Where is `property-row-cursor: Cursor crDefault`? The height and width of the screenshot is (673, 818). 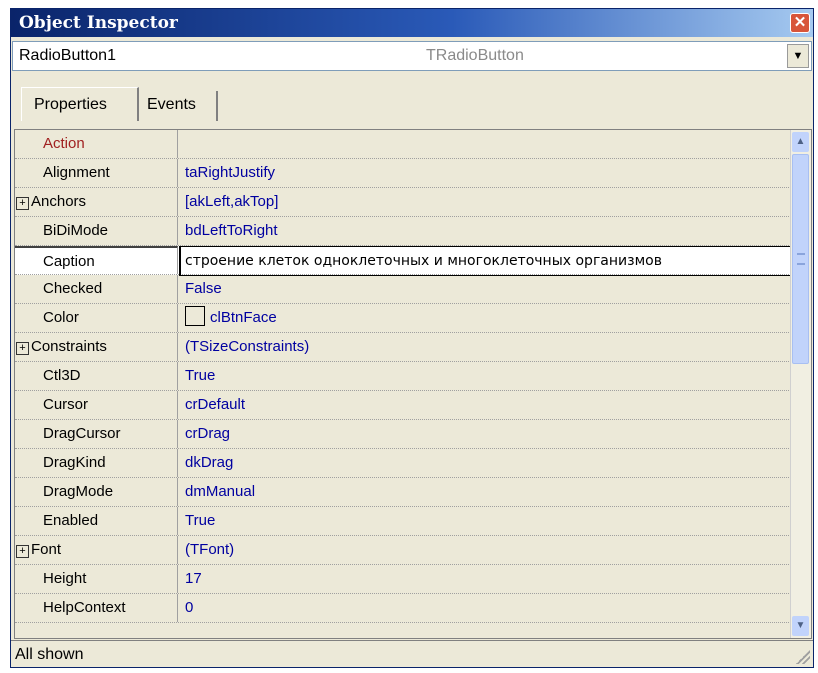
property-row-cursor: Cursor crDefault is located at coordinates (403, 405).